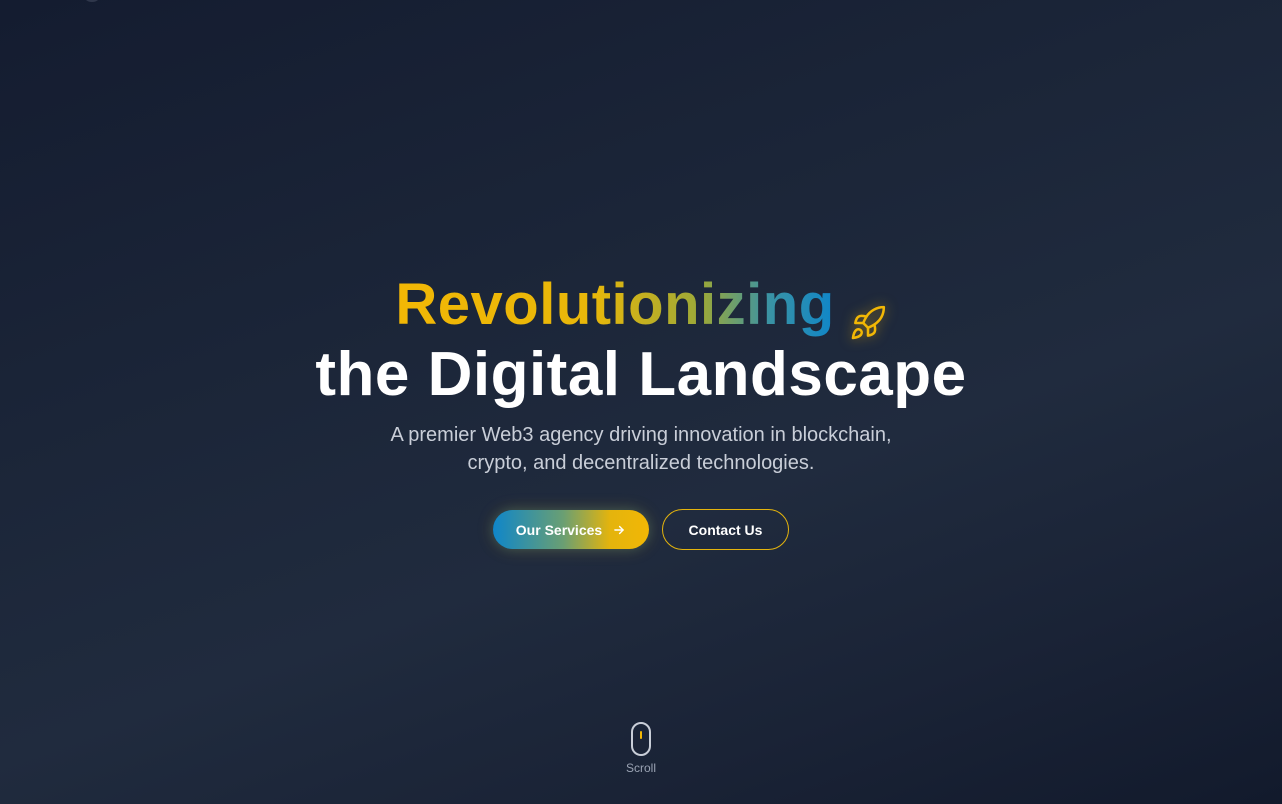  Describe the element at coordinates (641, 374) in the screenshot. I see `headline-line-2: the Digital Landscape` at that location.